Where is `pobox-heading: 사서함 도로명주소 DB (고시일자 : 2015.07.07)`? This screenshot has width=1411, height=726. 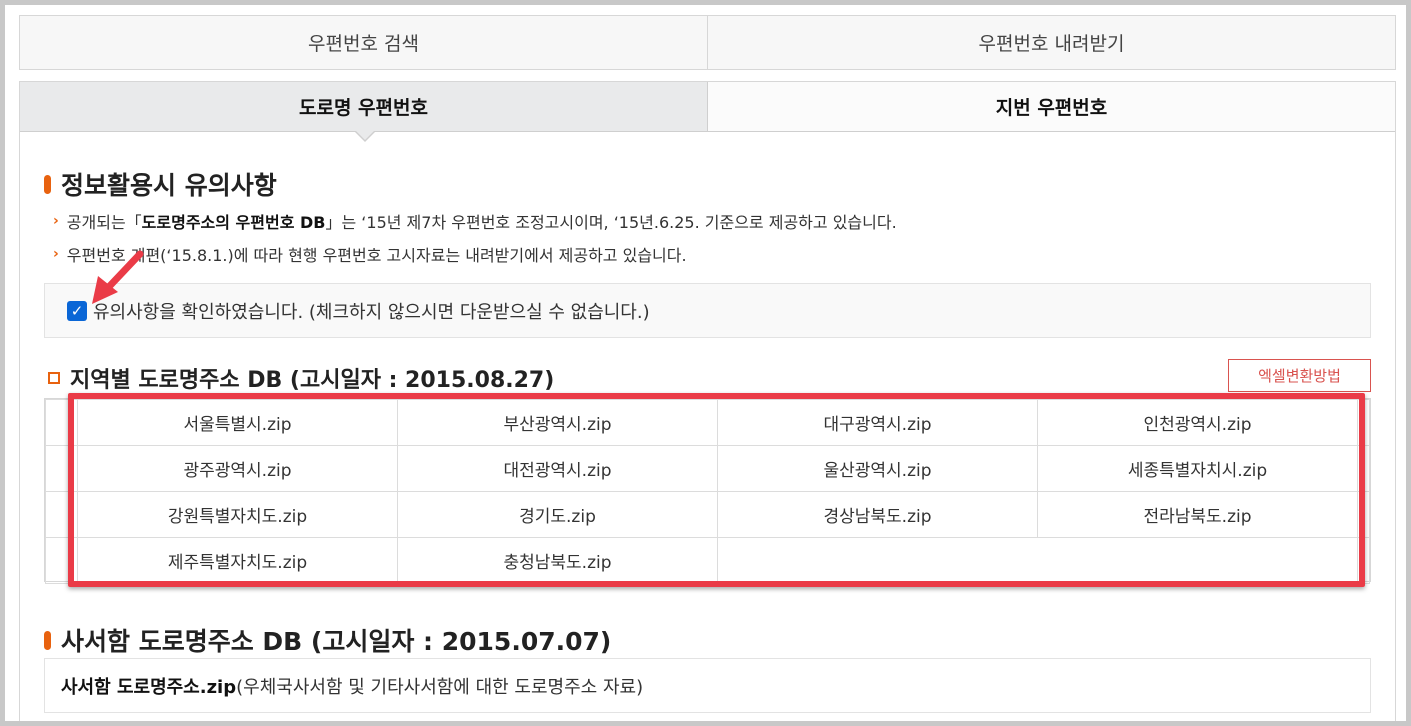
pobox-heading: 사서함 도로명주소 DB (고시일자 : 2015.07.07) is located at coordinates (327, 640).